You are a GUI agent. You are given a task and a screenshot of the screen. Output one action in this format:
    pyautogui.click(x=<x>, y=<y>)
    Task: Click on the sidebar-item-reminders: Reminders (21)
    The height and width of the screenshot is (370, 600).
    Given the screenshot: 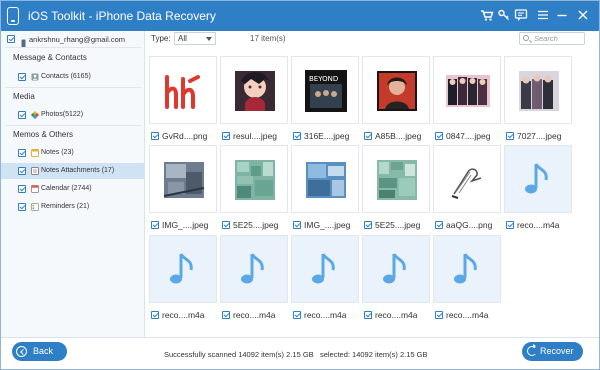 What is the action you would take?
    pyautogui.click(x=72, y=207)
    